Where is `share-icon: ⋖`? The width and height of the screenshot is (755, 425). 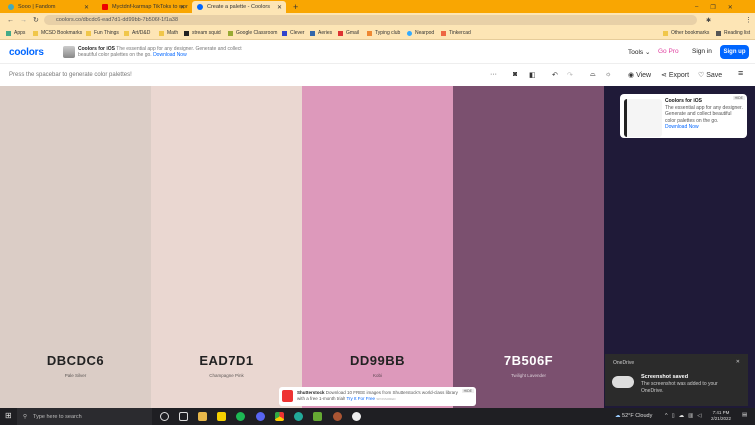
share-icon: ⋖ is located at coordinates (664, 75).